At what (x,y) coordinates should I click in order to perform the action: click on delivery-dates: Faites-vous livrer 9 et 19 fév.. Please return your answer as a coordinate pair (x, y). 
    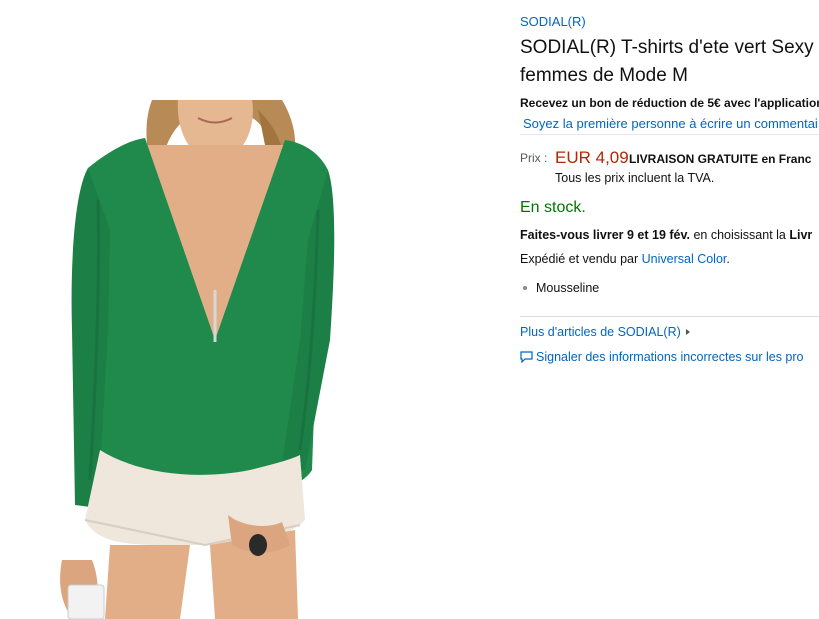
    Looking at the image, I should click on (605, 235).